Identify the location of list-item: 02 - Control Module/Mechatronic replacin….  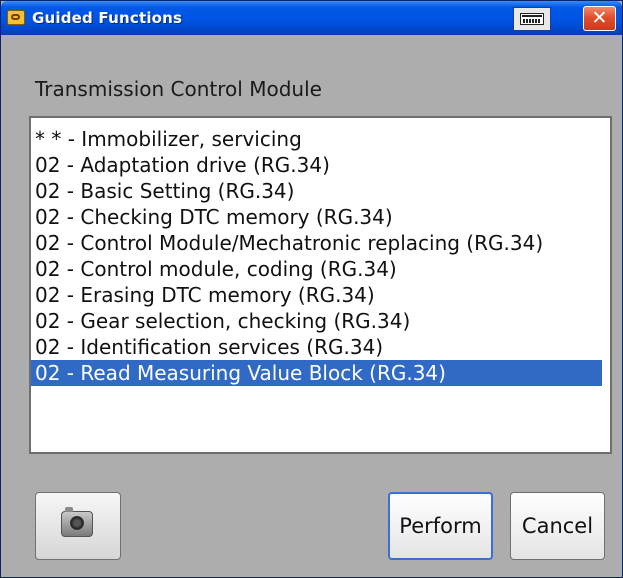
(320, 243).